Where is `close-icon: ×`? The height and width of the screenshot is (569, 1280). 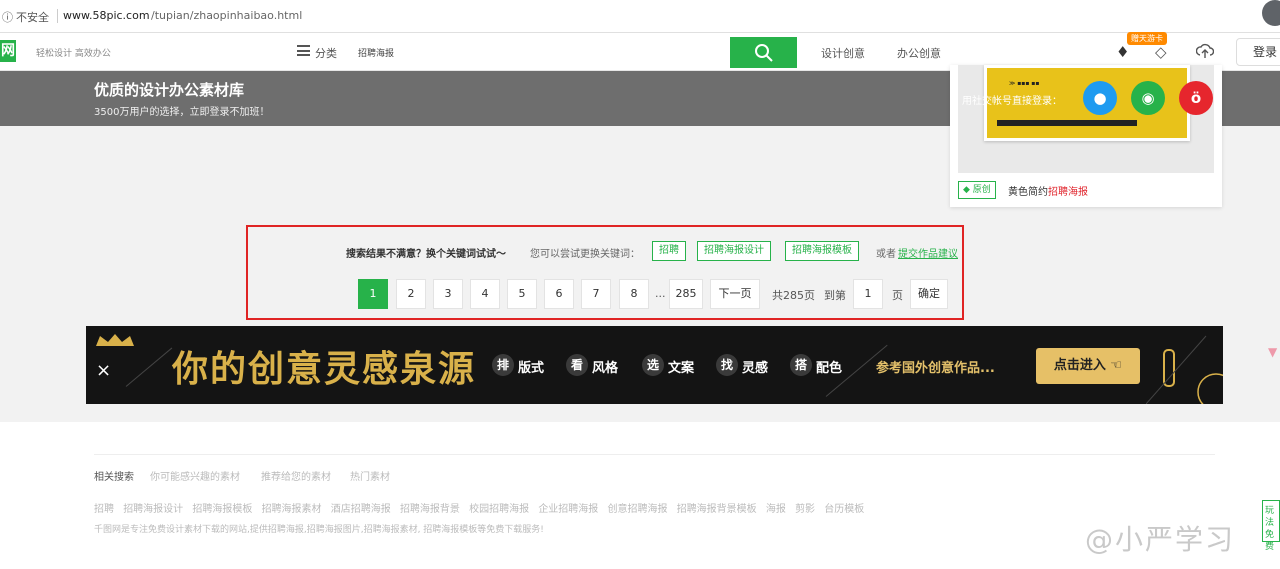
close-icon: × is located at coordinates (103, 370).